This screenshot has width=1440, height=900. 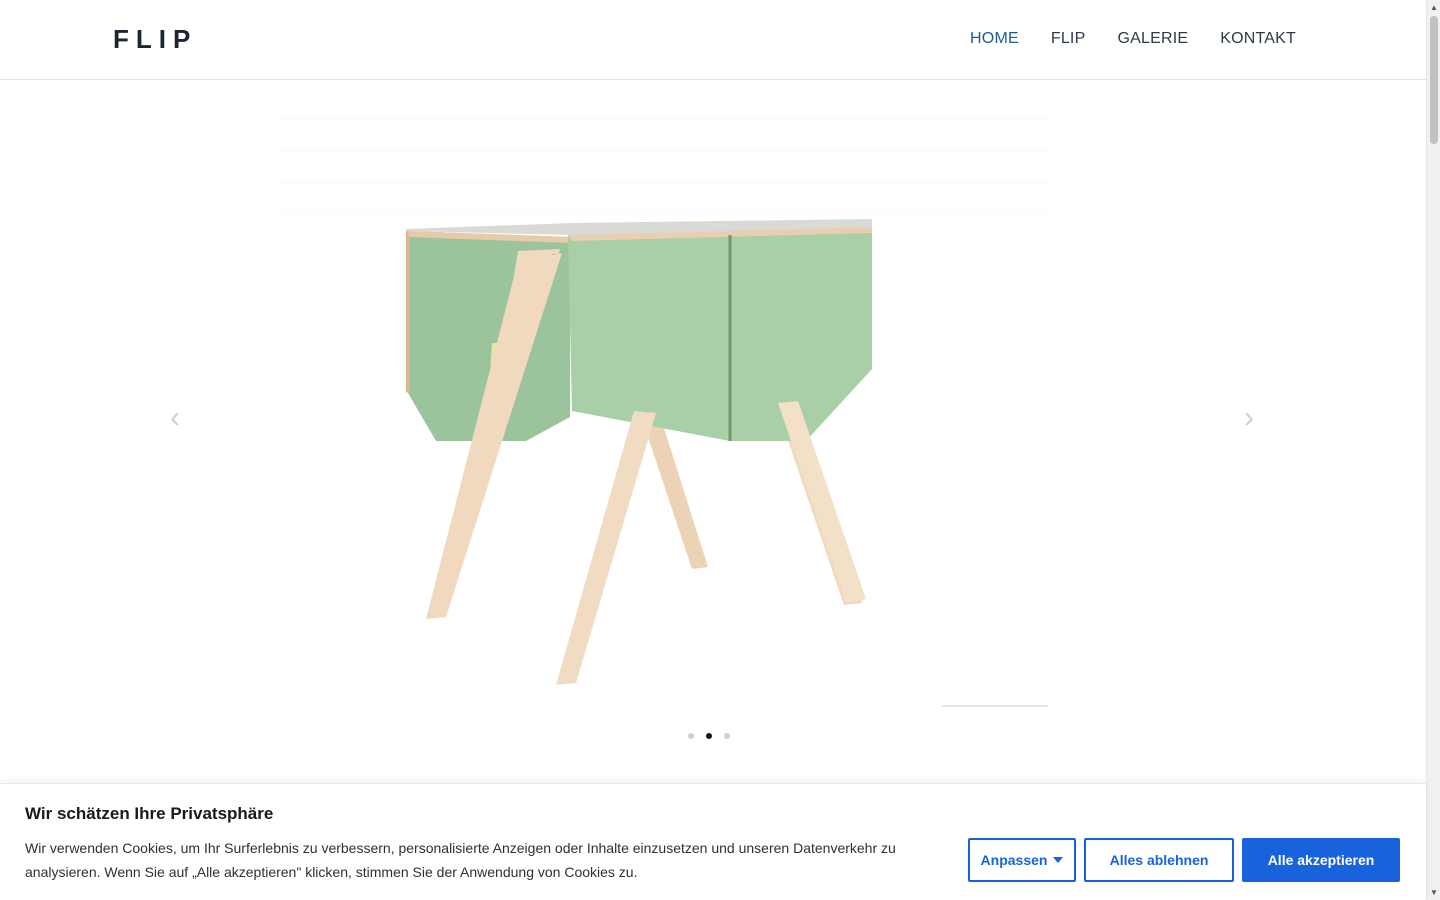 What do you see at coordinates (1434, 892) in the screenshot?
I see `scroll-down-icon: ▼` at bounding box center [1434, 892].